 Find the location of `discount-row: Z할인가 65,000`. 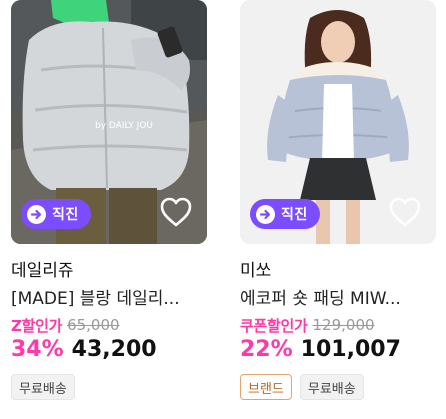

discount-row: Z할인가 65,000 is located at coordinates (109, 325).